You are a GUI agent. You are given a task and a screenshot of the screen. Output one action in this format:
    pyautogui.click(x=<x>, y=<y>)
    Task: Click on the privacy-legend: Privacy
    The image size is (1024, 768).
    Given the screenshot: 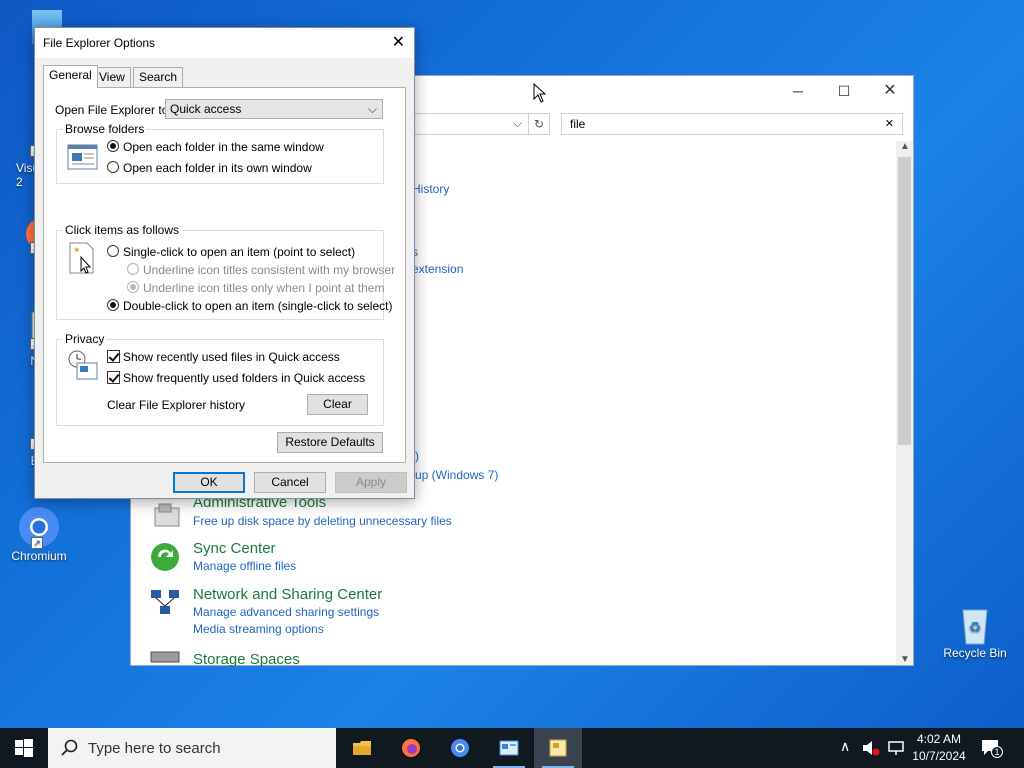 What is the action you would take?
    pyautogui.click(x=85, y=339)
    